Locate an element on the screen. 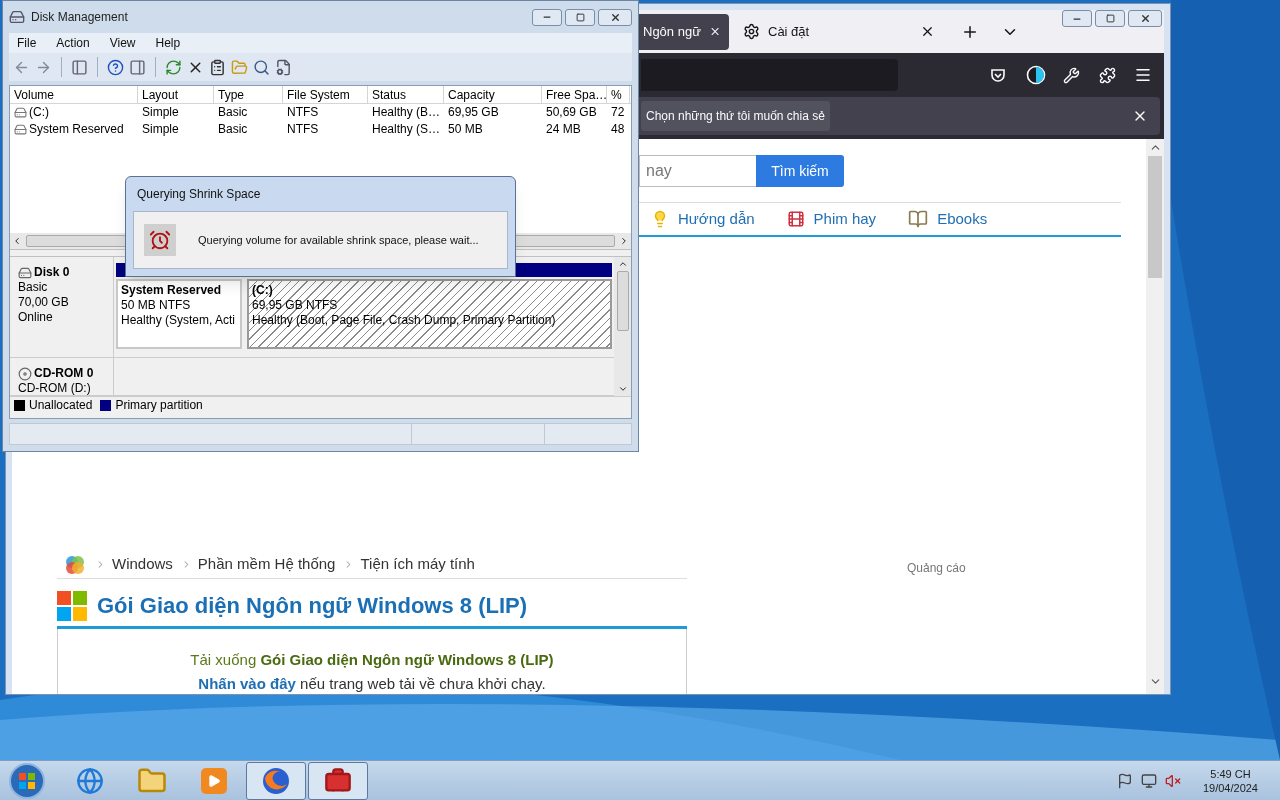  cd-icon is located at coordinates (25, 373).